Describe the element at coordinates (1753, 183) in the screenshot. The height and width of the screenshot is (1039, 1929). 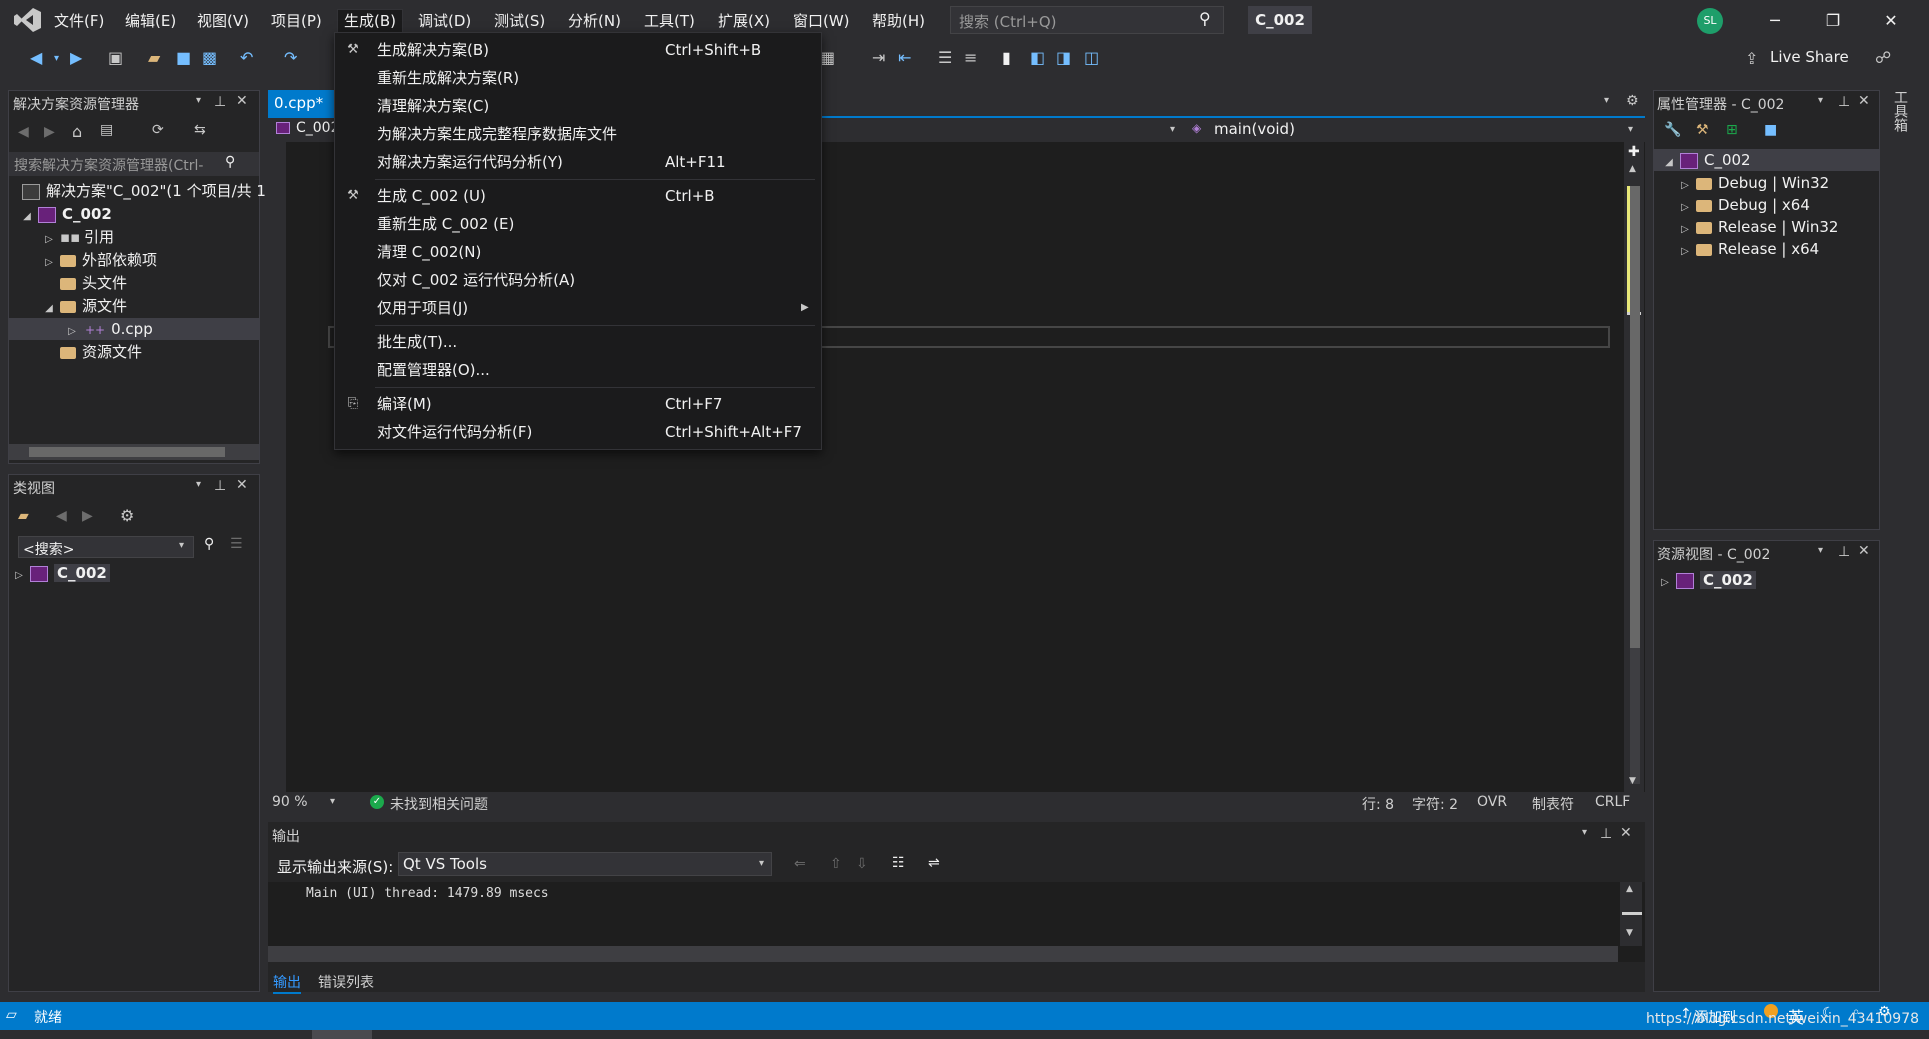
I see `config-node-debug-win32: ▷ Debug | Win32` at that location.